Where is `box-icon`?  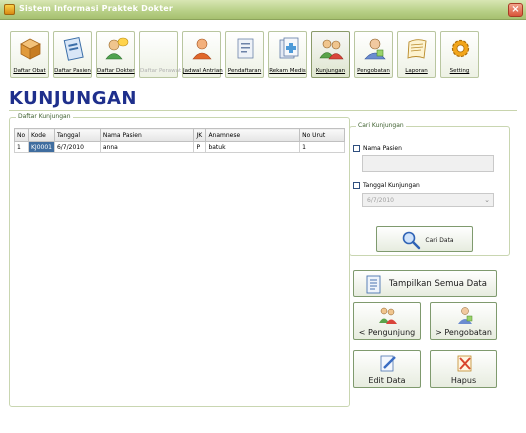 box-icon is located at coordinates (30, 49).